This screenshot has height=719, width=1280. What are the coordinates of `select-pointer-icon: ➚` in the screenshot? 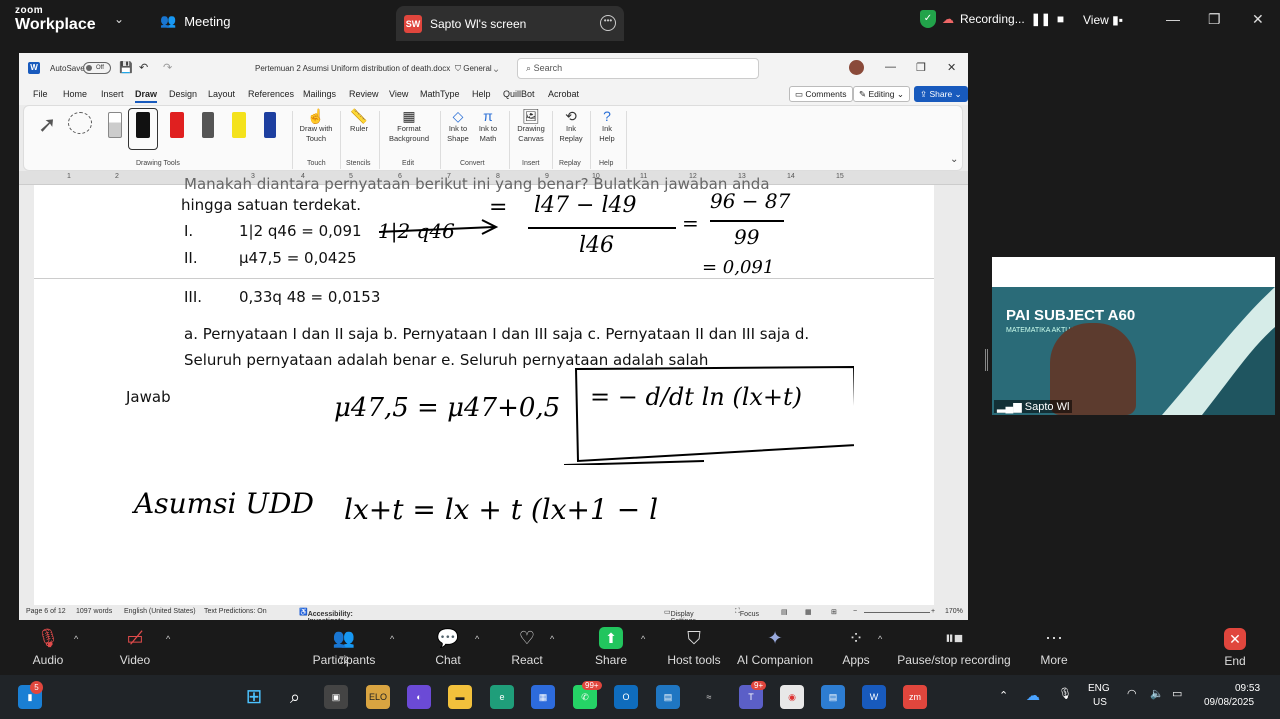 It's located at (47, 125).